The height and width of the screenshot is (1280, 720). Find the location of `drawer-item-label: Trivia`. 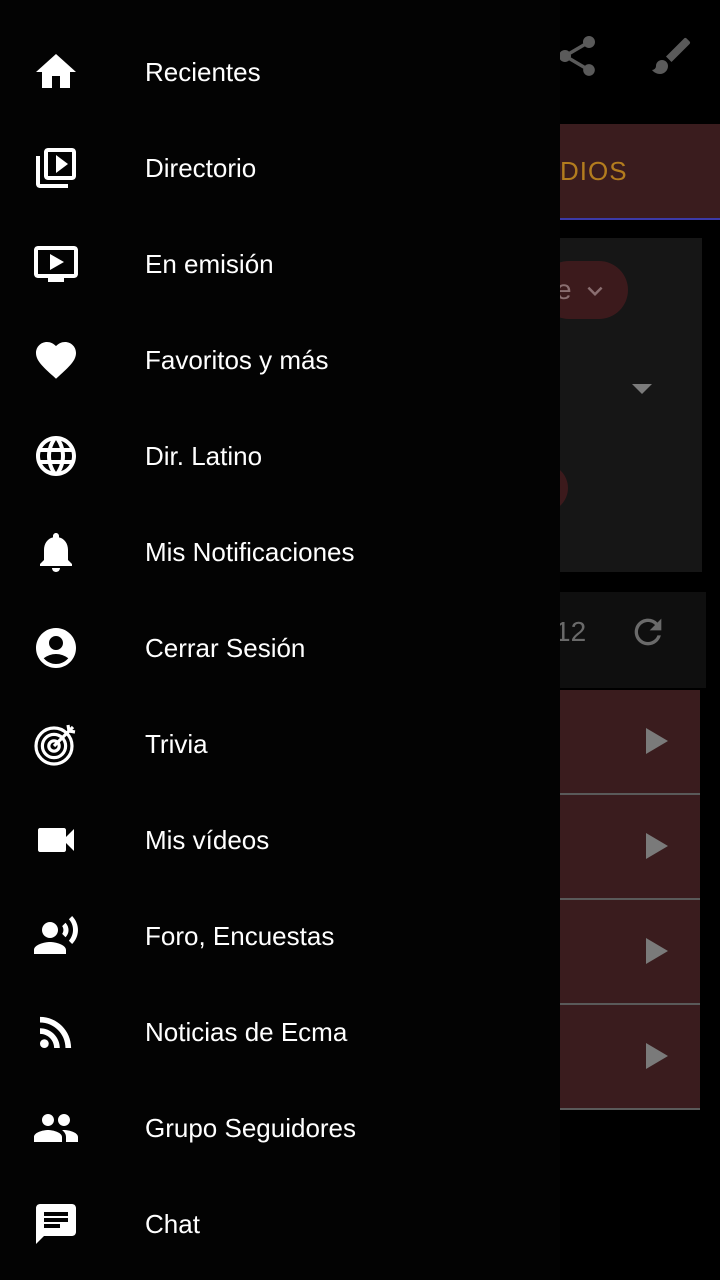

drawer-item-label: Trivia is located at coordinates (176, 744).